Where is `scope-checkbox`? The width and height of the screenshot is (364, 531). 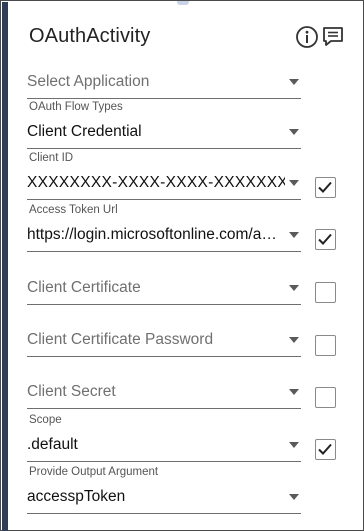 scope-checkbox is located at coordinates (325, 449).